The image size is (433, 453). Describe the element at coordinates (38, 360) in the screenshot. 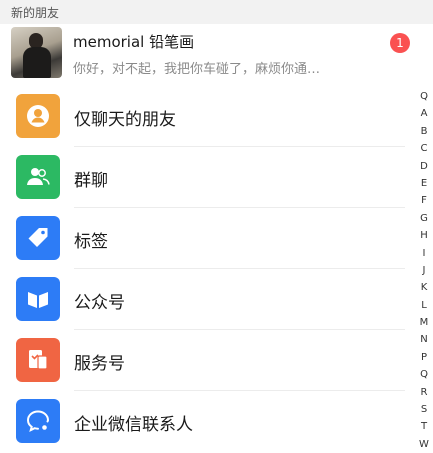

I see `service-account-icon` at that location.